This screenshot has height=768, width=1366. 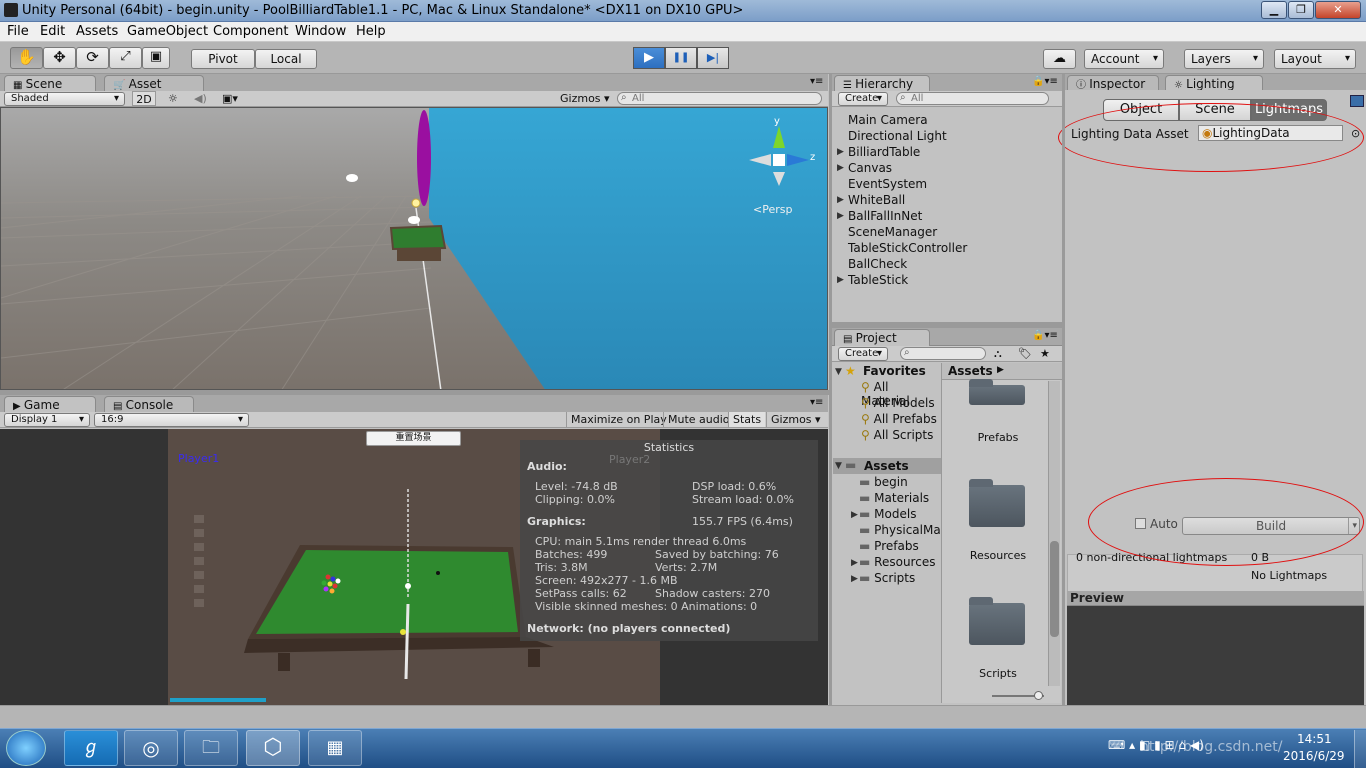 What do you see at coordinates (894, 498) in the screenshot?
I see `asset-folder-item: ▬ Materials` at bounding box center [894, 498].